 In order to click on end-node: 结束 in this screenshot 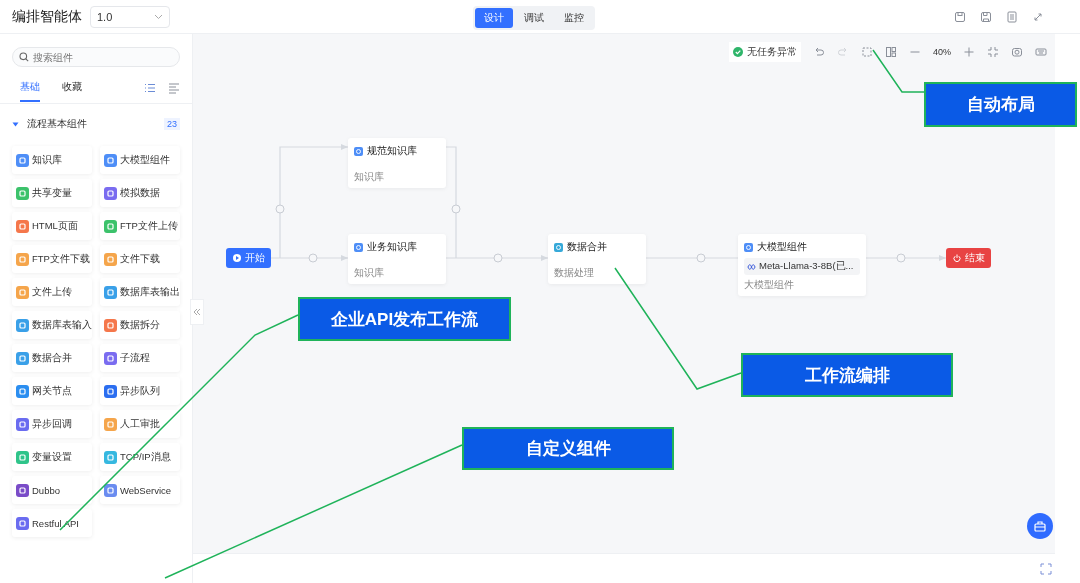, I will do `click(968, 258)`.